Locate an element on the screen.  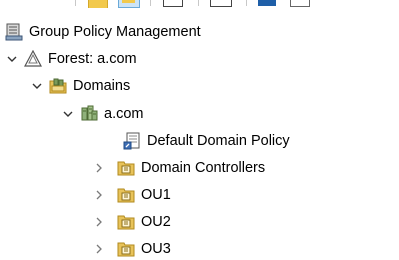
tree-item-ou2: OU2 is located at coordinates (132, 222).